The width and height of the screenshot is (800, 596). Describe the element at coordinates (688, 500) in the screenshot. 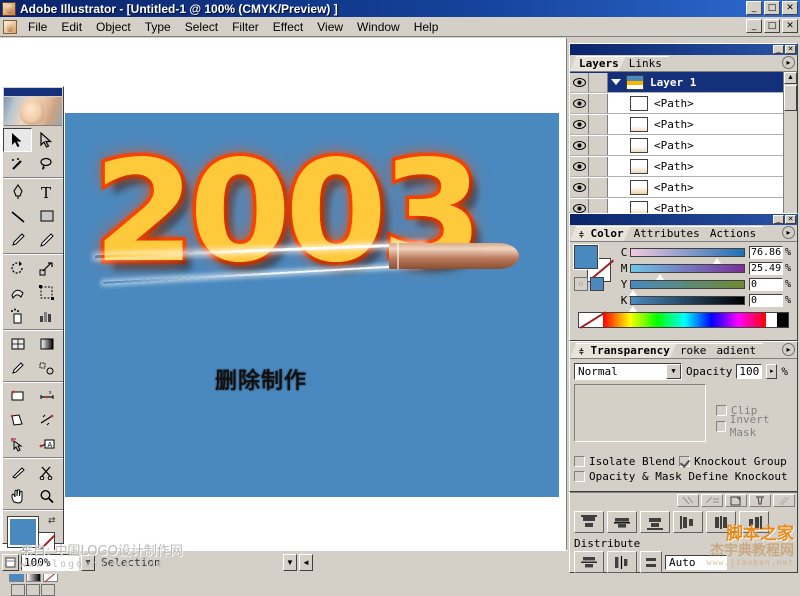

I see `divide-icon` at that location.